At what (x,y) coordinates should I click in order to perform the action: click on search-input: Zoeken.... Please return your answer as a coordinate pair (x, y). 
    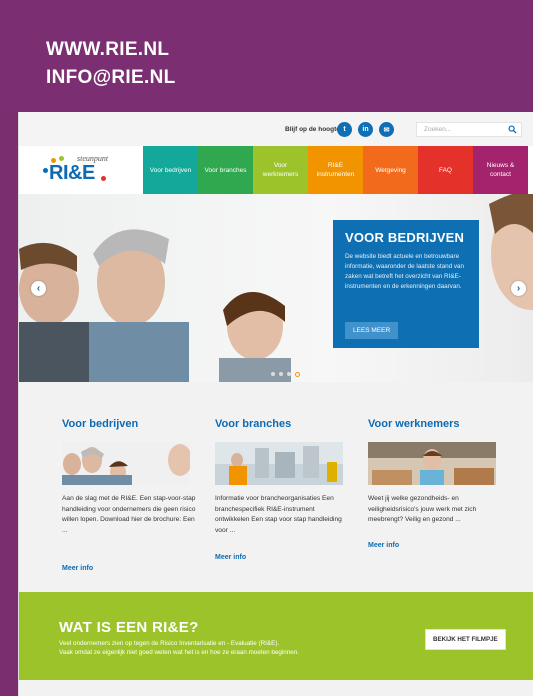
    Looking at the image, I should click on (469, 129).